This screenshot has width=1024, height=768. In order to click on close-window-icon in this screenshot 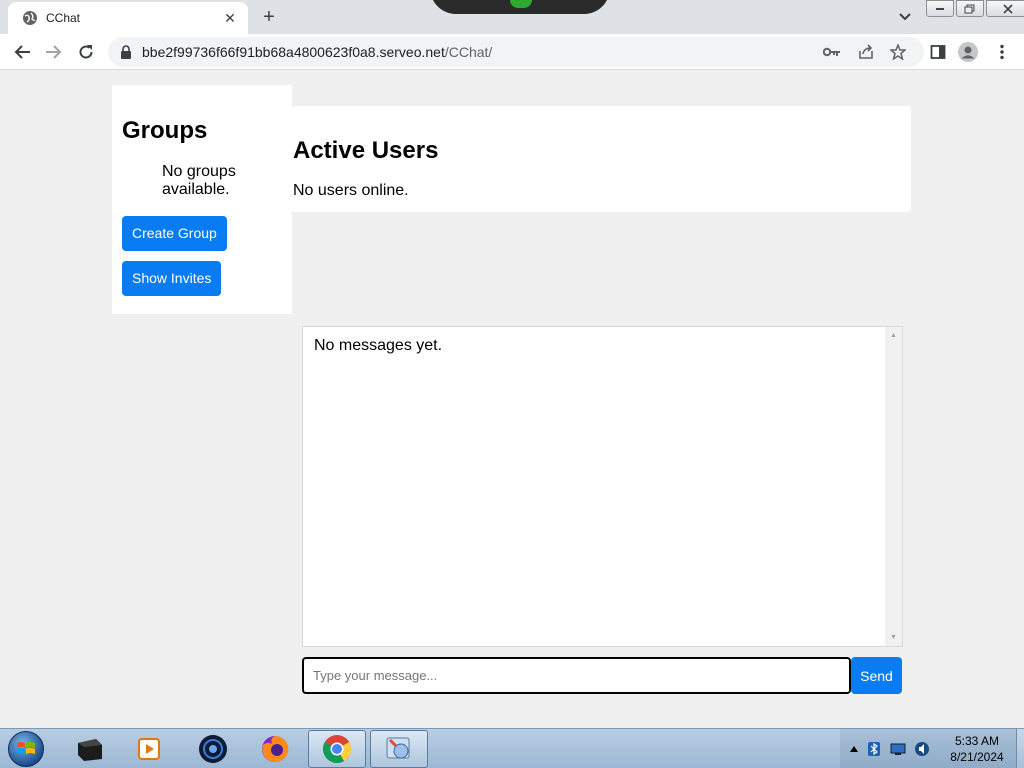, I will do `click(1005, 8)`.